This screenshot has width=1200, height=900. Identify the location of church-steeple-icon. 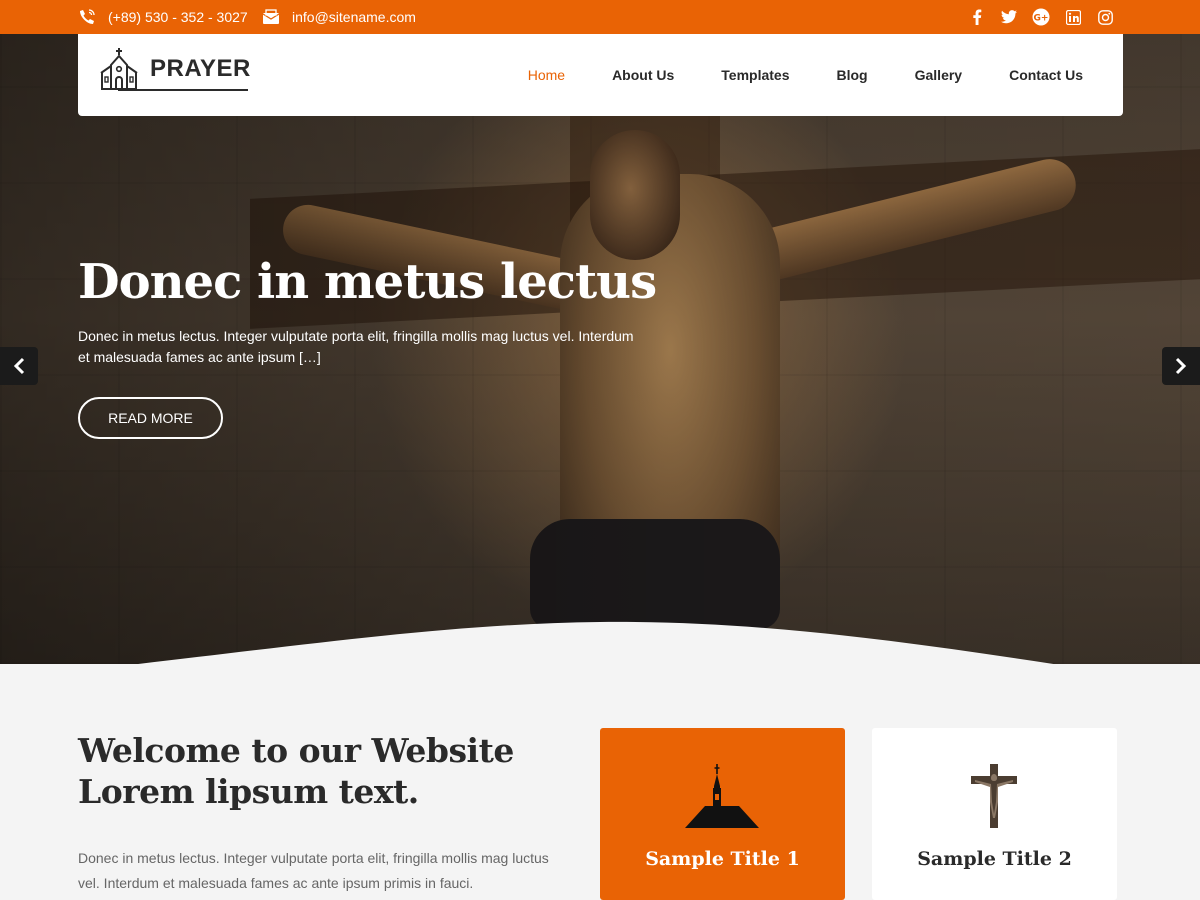
(722, 794).